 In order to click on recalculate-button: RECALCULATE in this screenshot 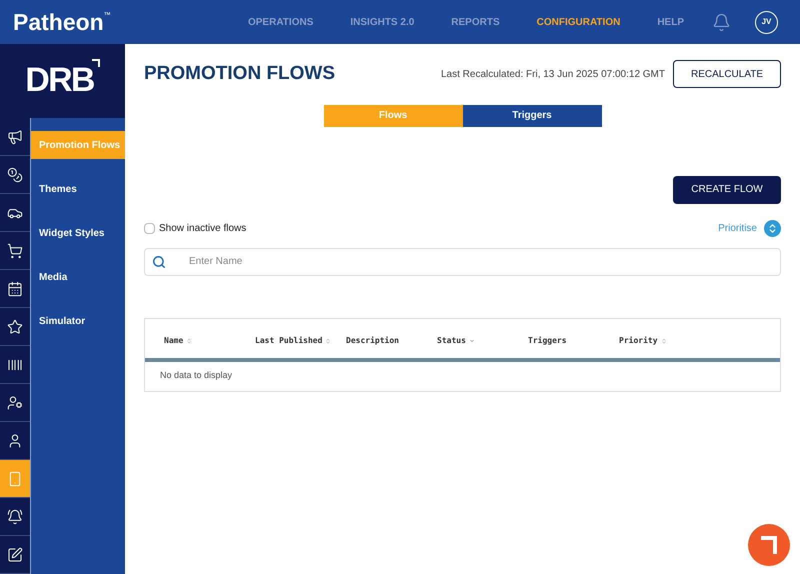, I will do `click(727, 74)`.